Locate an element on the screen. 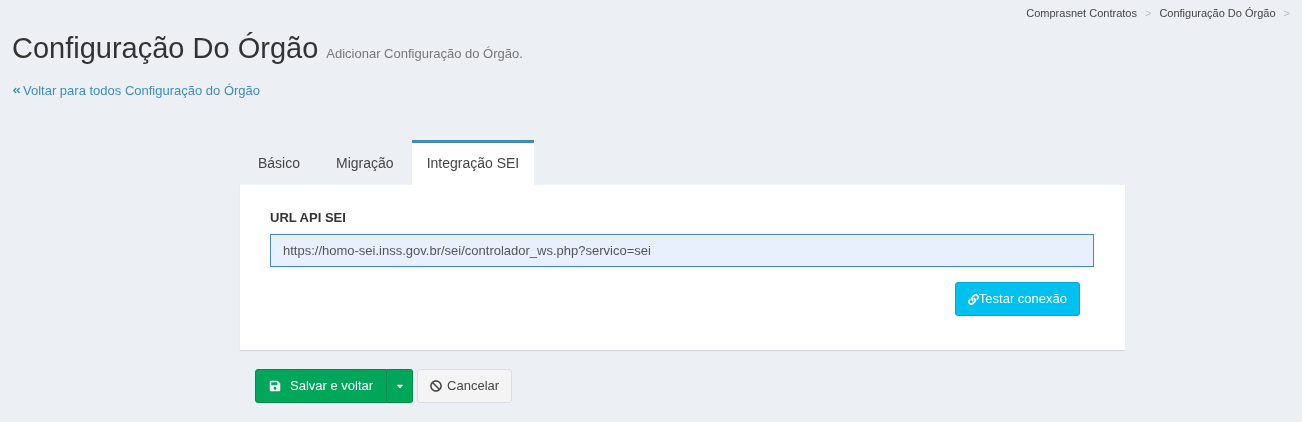 This screenshot has height=422, width=1302. breadcrumb-link: Comprasnet Contratos is located at coordinates (1081, 13).